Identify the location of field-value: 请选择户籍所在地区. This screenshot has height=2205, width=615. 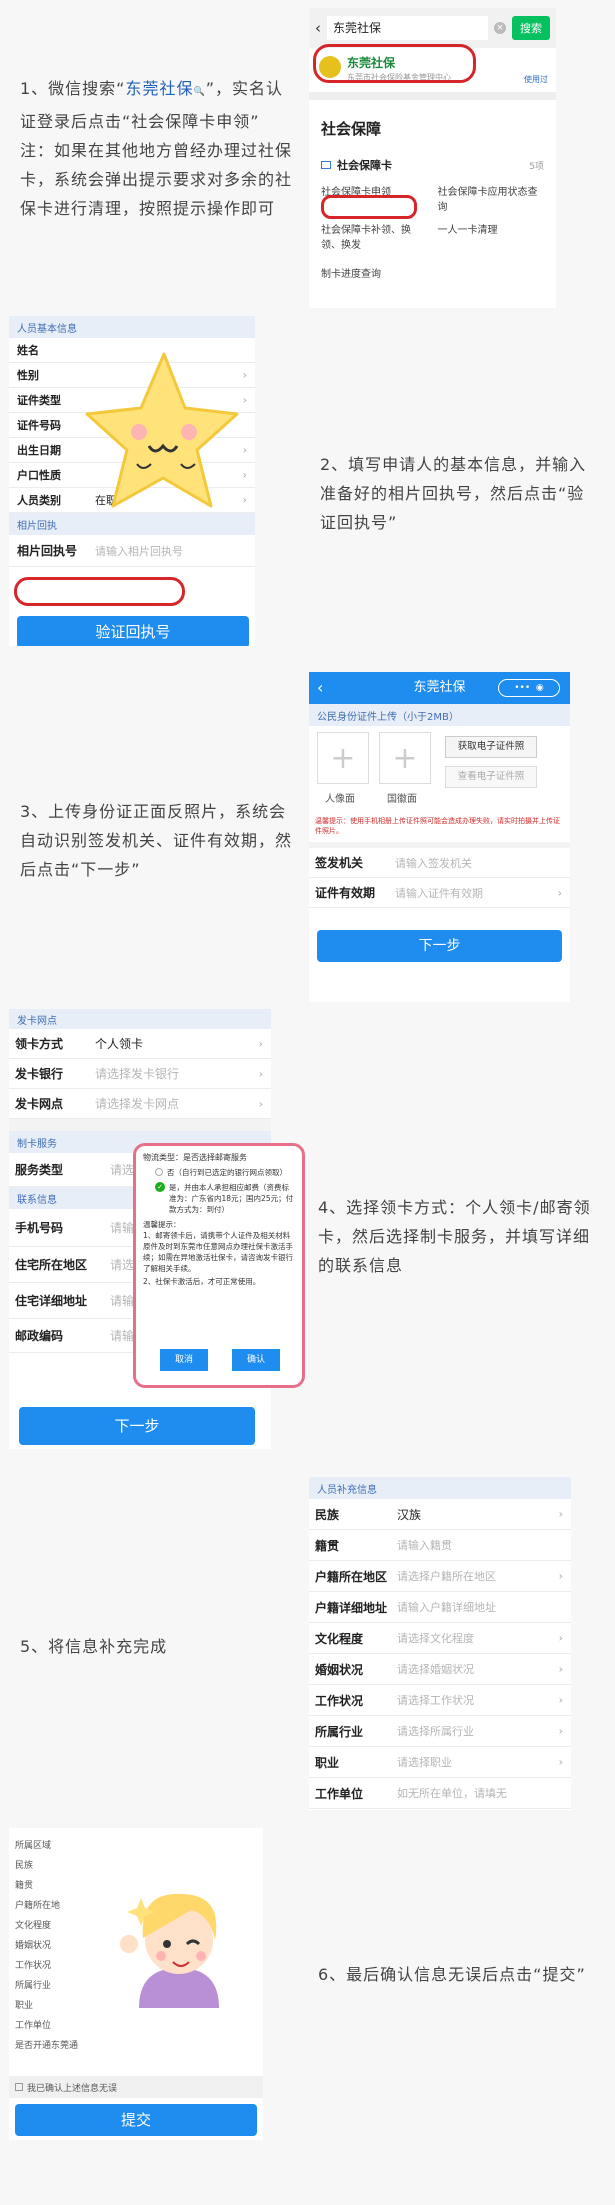
(446, 1576).